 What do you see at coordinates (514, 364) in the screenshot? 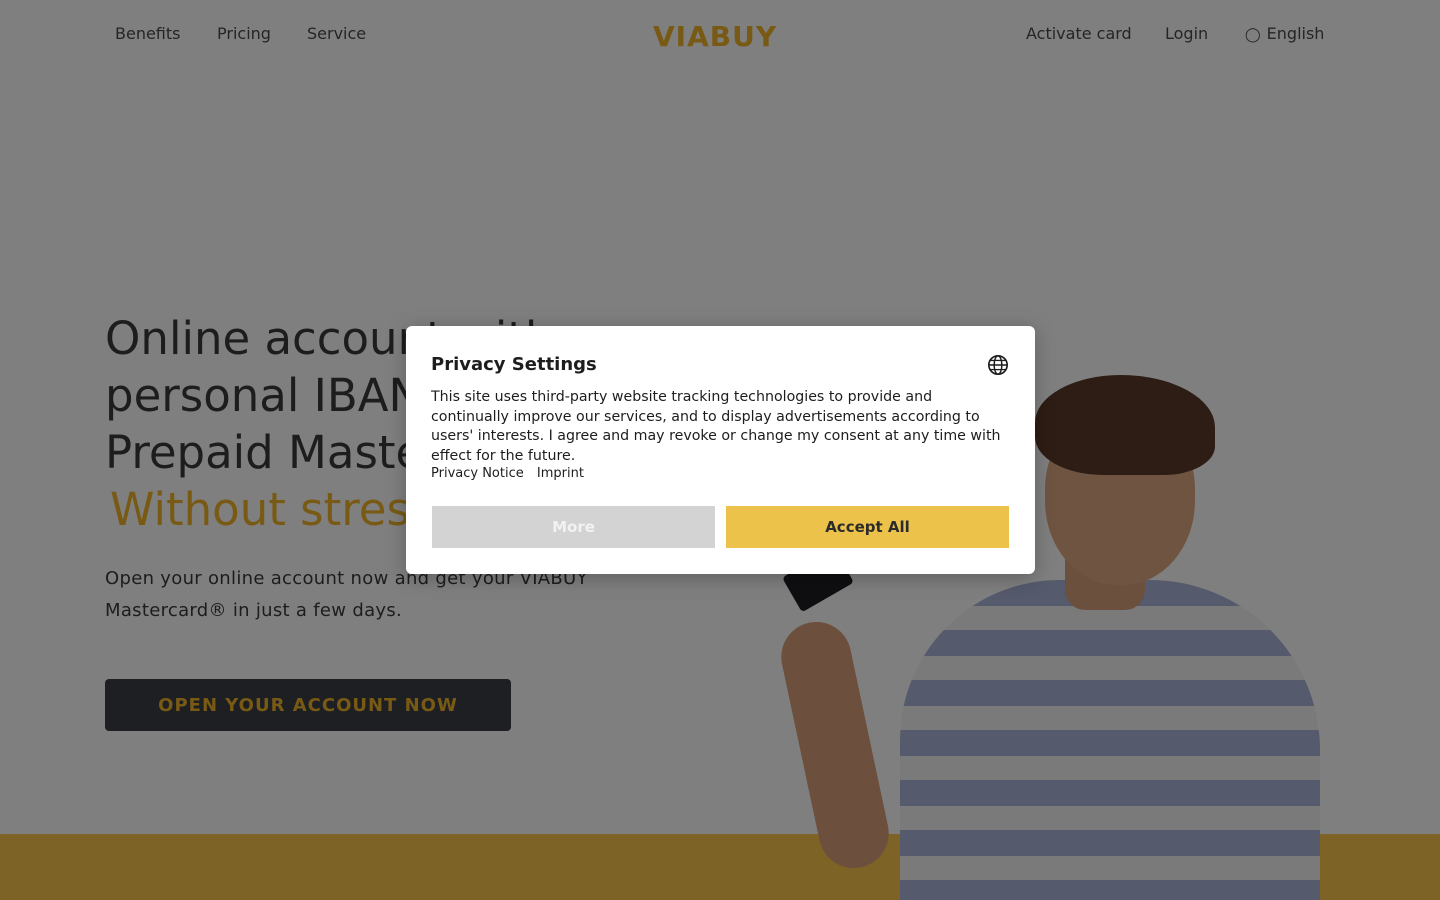
I see `dialog-title: Privacy Settings` at bounding box center [514, 364].